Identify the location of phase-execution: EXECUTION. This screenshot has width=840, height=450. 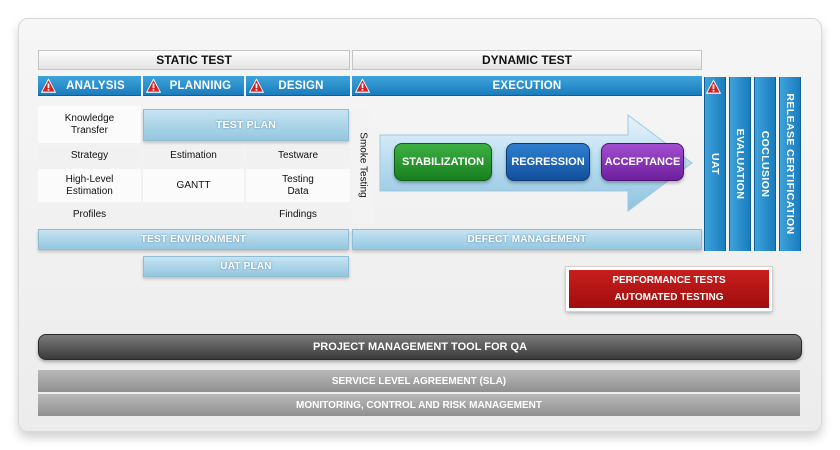
(527, 86).